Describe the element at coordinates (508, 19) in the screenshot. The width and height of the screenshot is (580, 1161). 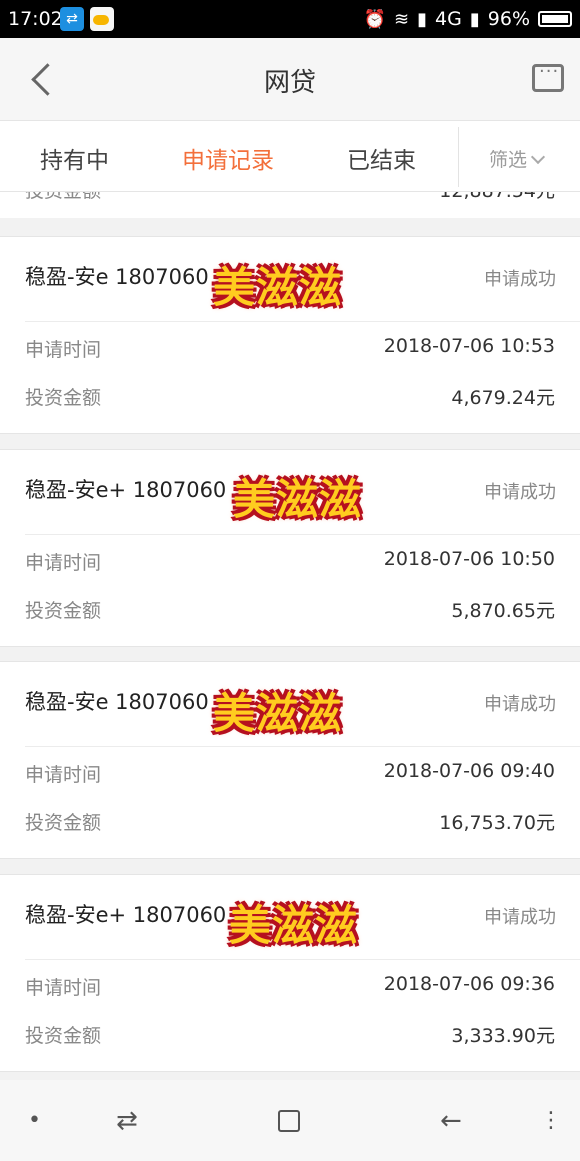
I see `battery-percent: 96%` at that location.